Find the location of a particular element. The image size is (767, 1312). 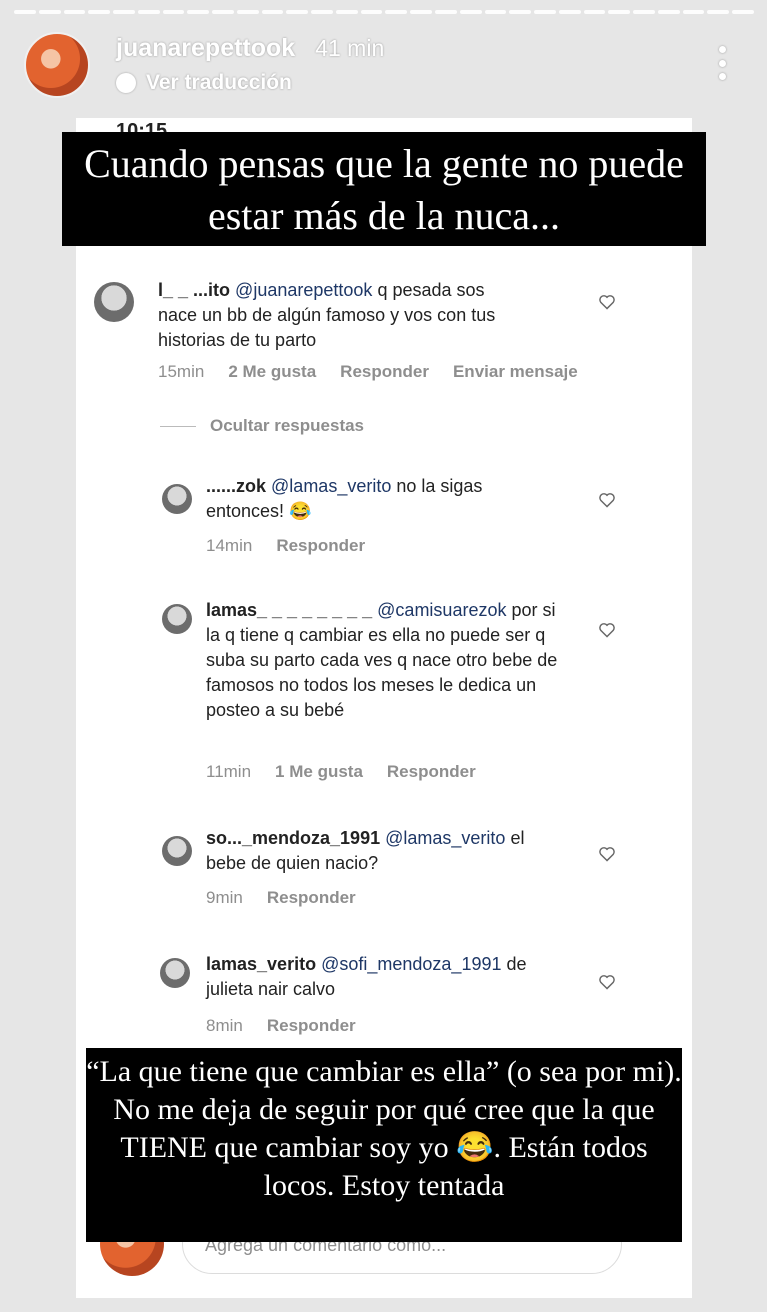

hide-replies-label: Ocultar respuestas is located at coordinates (287, 425).